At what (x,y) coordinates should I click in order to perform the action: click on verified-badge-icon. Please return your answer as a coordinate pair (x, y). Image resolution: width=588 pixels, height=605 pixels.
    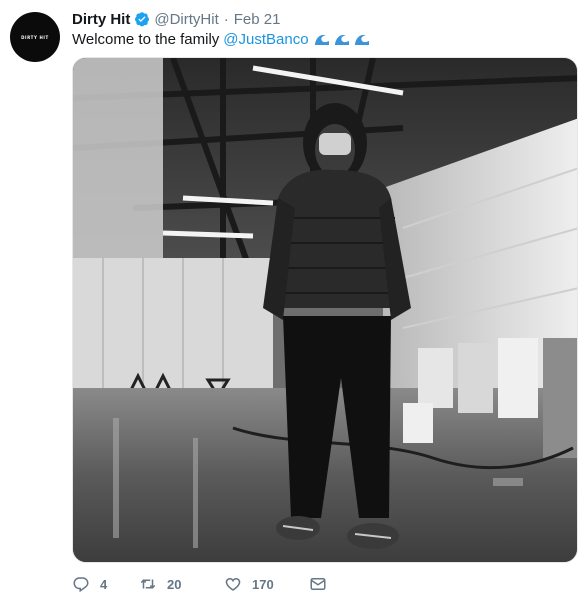
    Looking at the image, I should click on (142, 19).